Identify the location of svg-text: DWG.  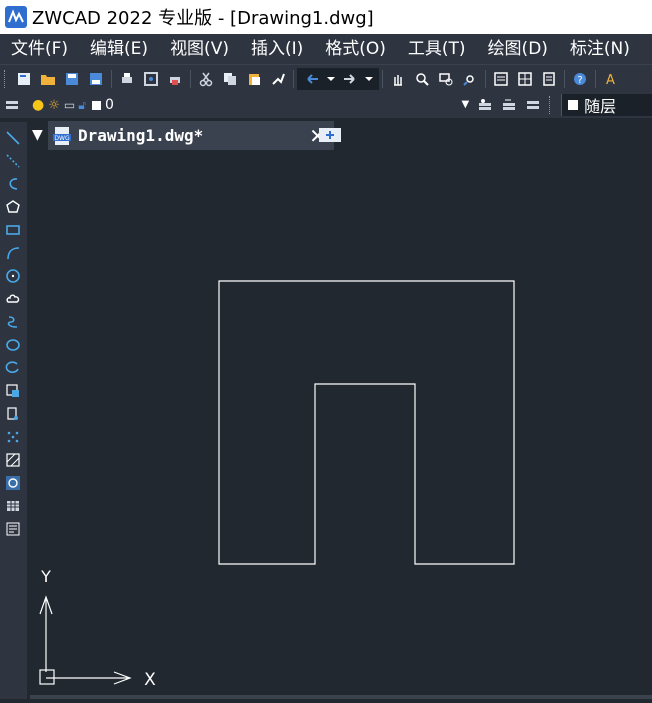
(62, 138).